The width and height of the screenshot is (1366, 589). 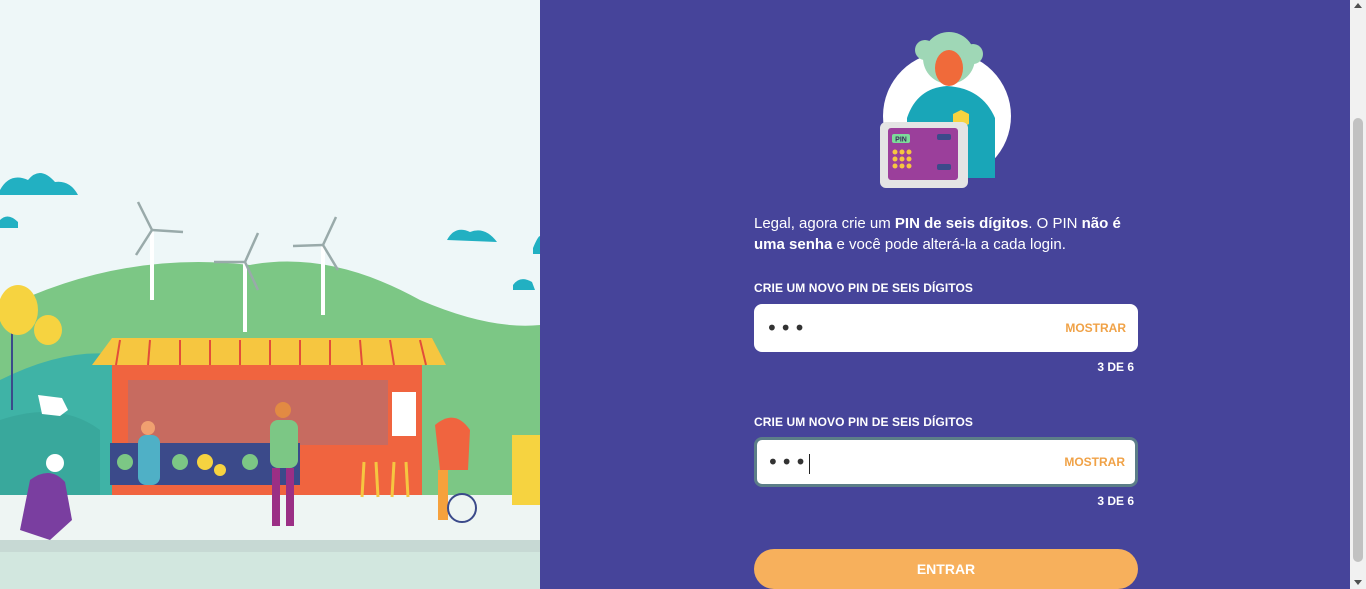 I want to click on confirm-pin-value-wrap: •••, so click(x=789, y=462).